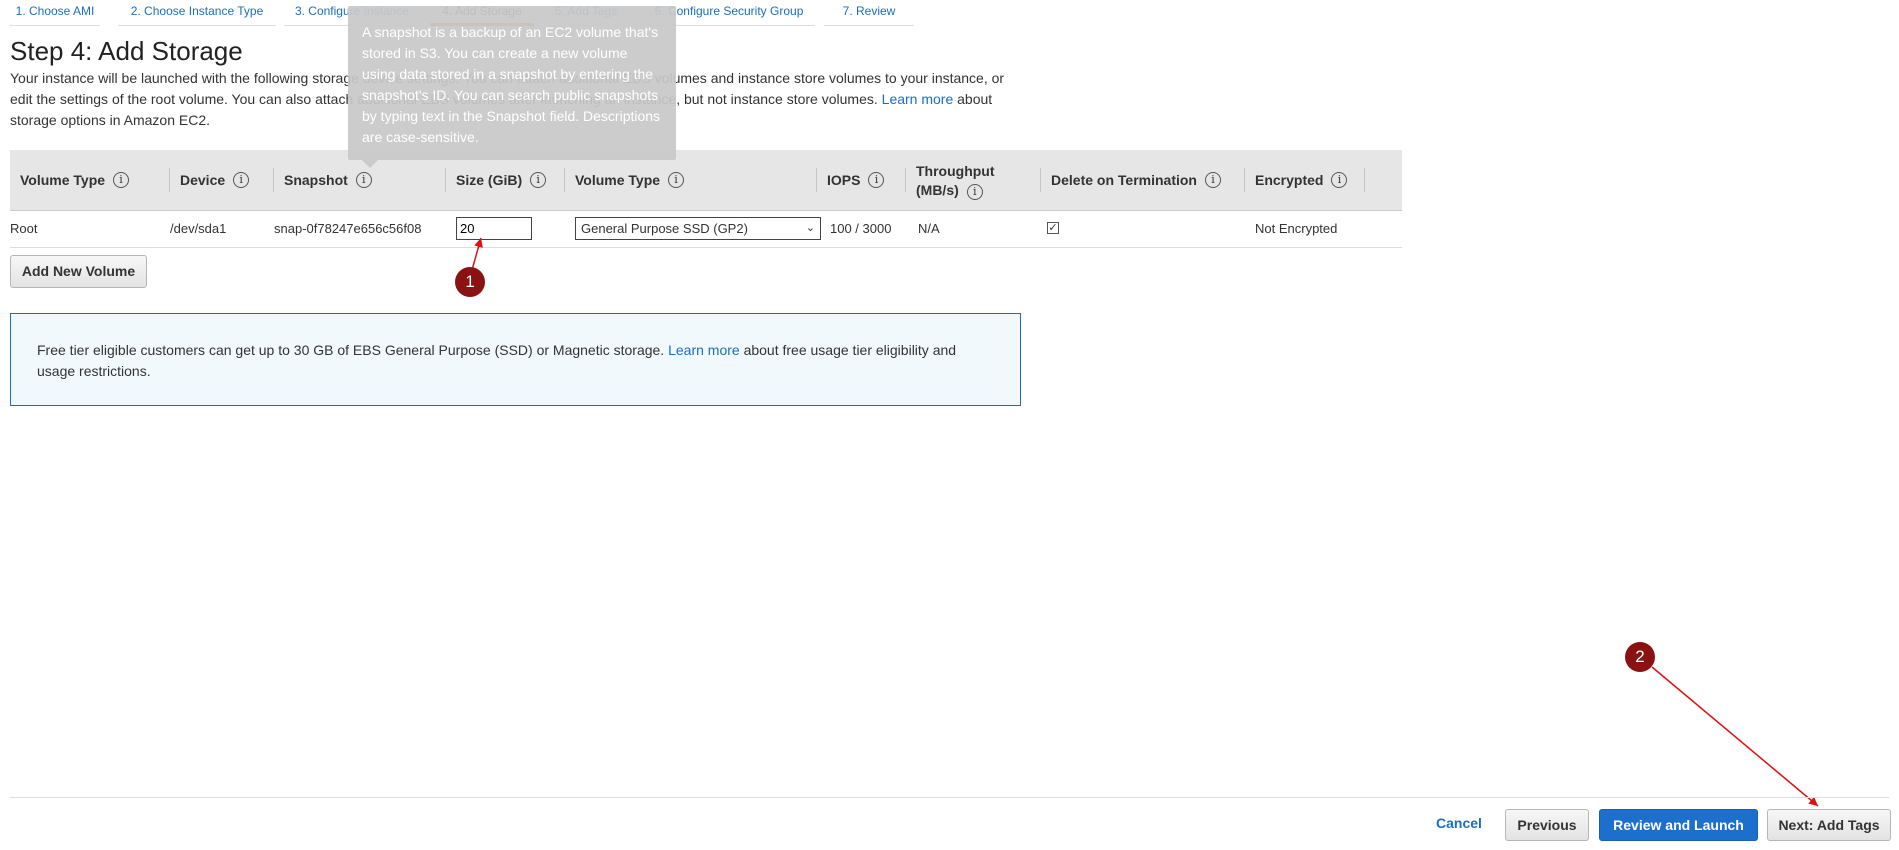  What do you see at coordinates (470, 282) in the screenshot?
I see `annotation-marker-1: 1` at bounding box center [470, 282].